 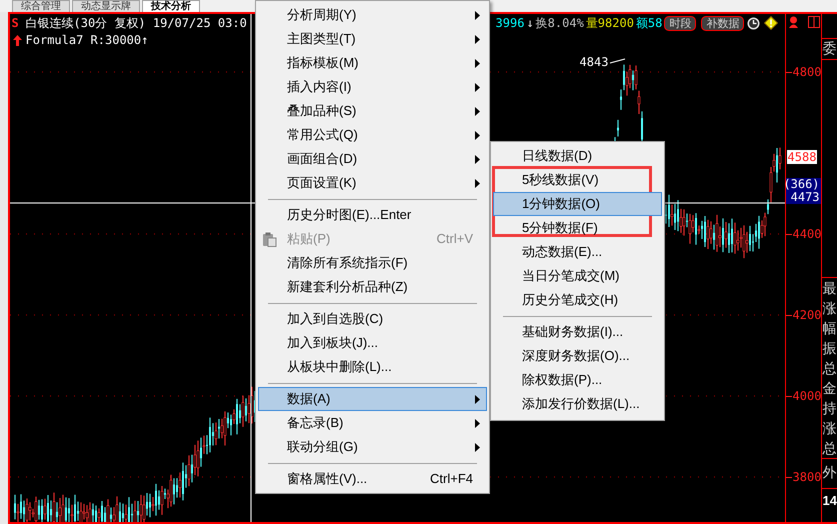 What do you see at coordinates (510, 23) in the screenshot?
I see `quote-value: 3996` at bounding box center [510, 23].